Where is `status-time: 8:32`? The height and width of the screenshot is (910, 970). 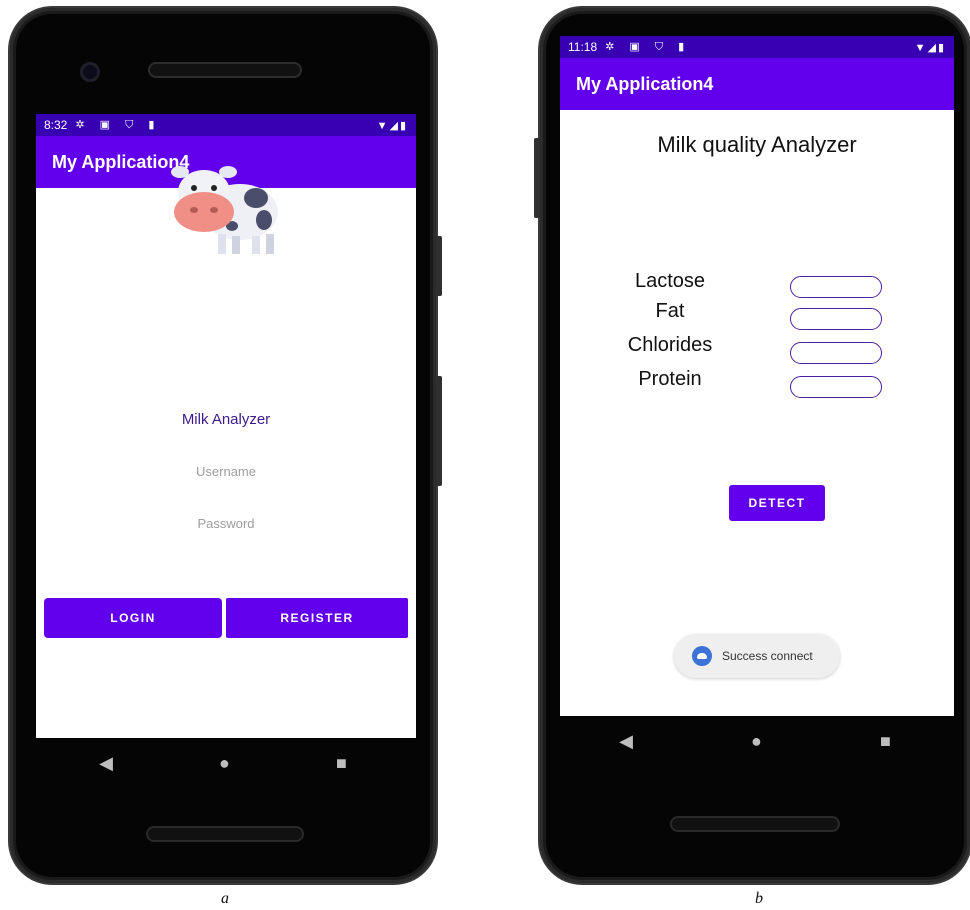
status-time: 8:32 is located at coordinates (56, 125).